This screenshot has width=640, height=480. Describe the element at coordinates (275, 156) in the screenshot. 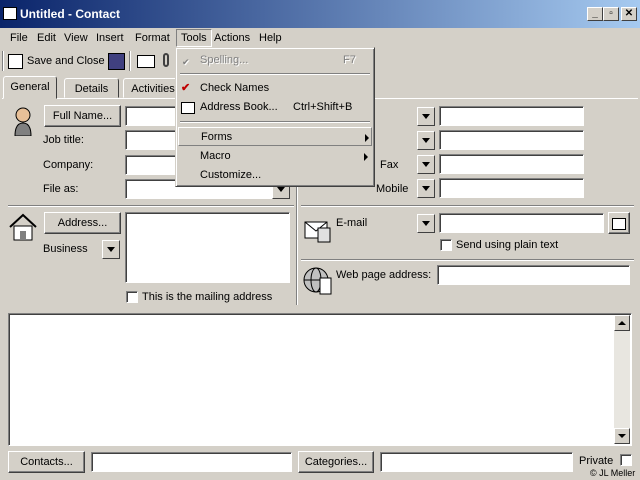

I see `menu-item-macro: Macro` at that location.